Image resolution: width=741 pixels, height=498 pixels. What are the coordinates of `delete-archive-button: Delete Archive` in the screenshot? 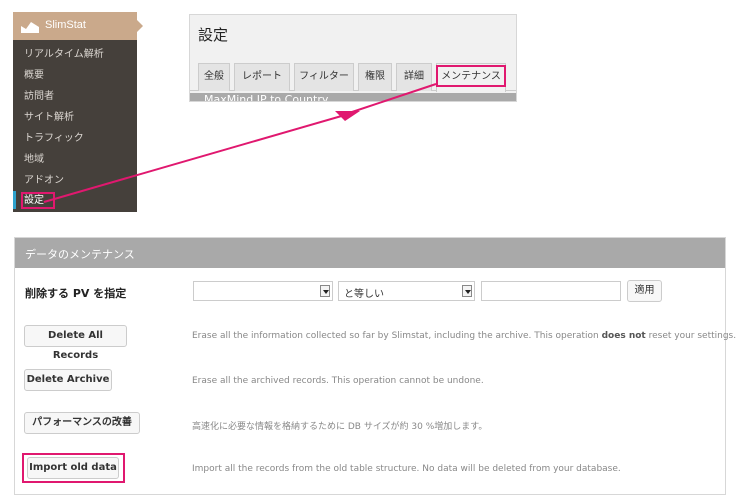 It's located at (68, 380).